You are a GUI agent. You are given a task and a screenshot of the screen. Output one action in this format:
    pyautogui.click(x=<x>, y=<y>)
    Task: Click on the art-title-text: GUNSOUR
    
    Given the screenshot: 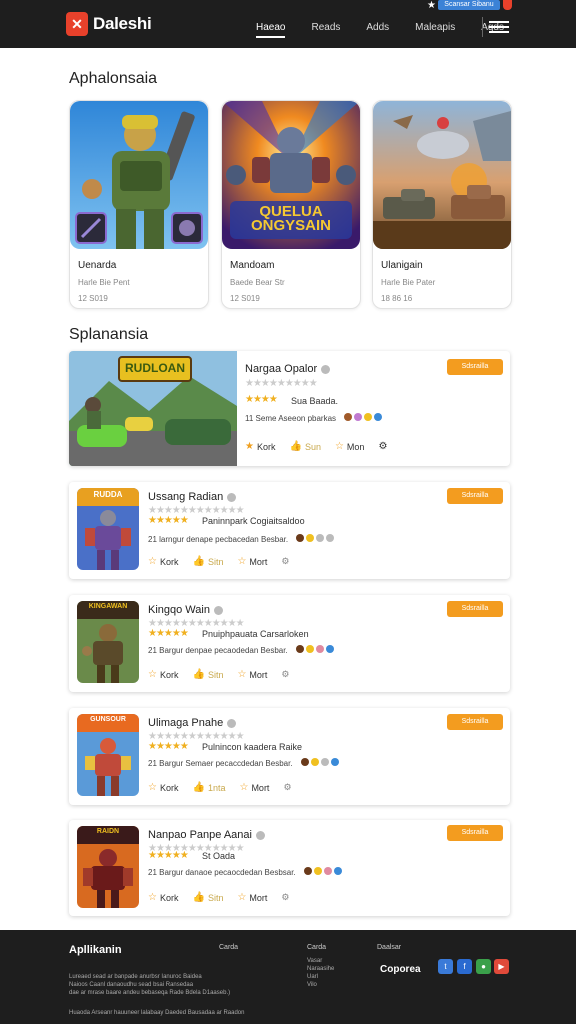 What is the action you would take?
    pyautogui.click(x=108, y=719)
    